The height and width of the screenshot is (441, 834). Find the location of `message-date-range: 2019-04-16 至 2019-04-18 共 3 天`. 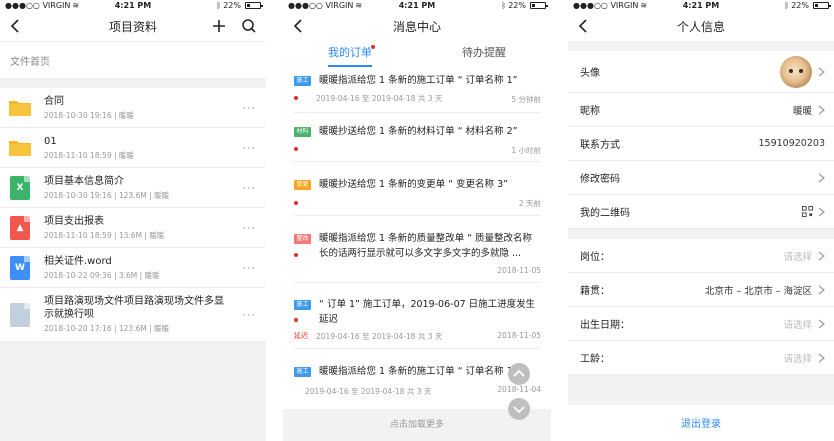

message-date-range: 2019-04-16 至 2019-04-18 共 3 天 is located at coordinates (379, 98).